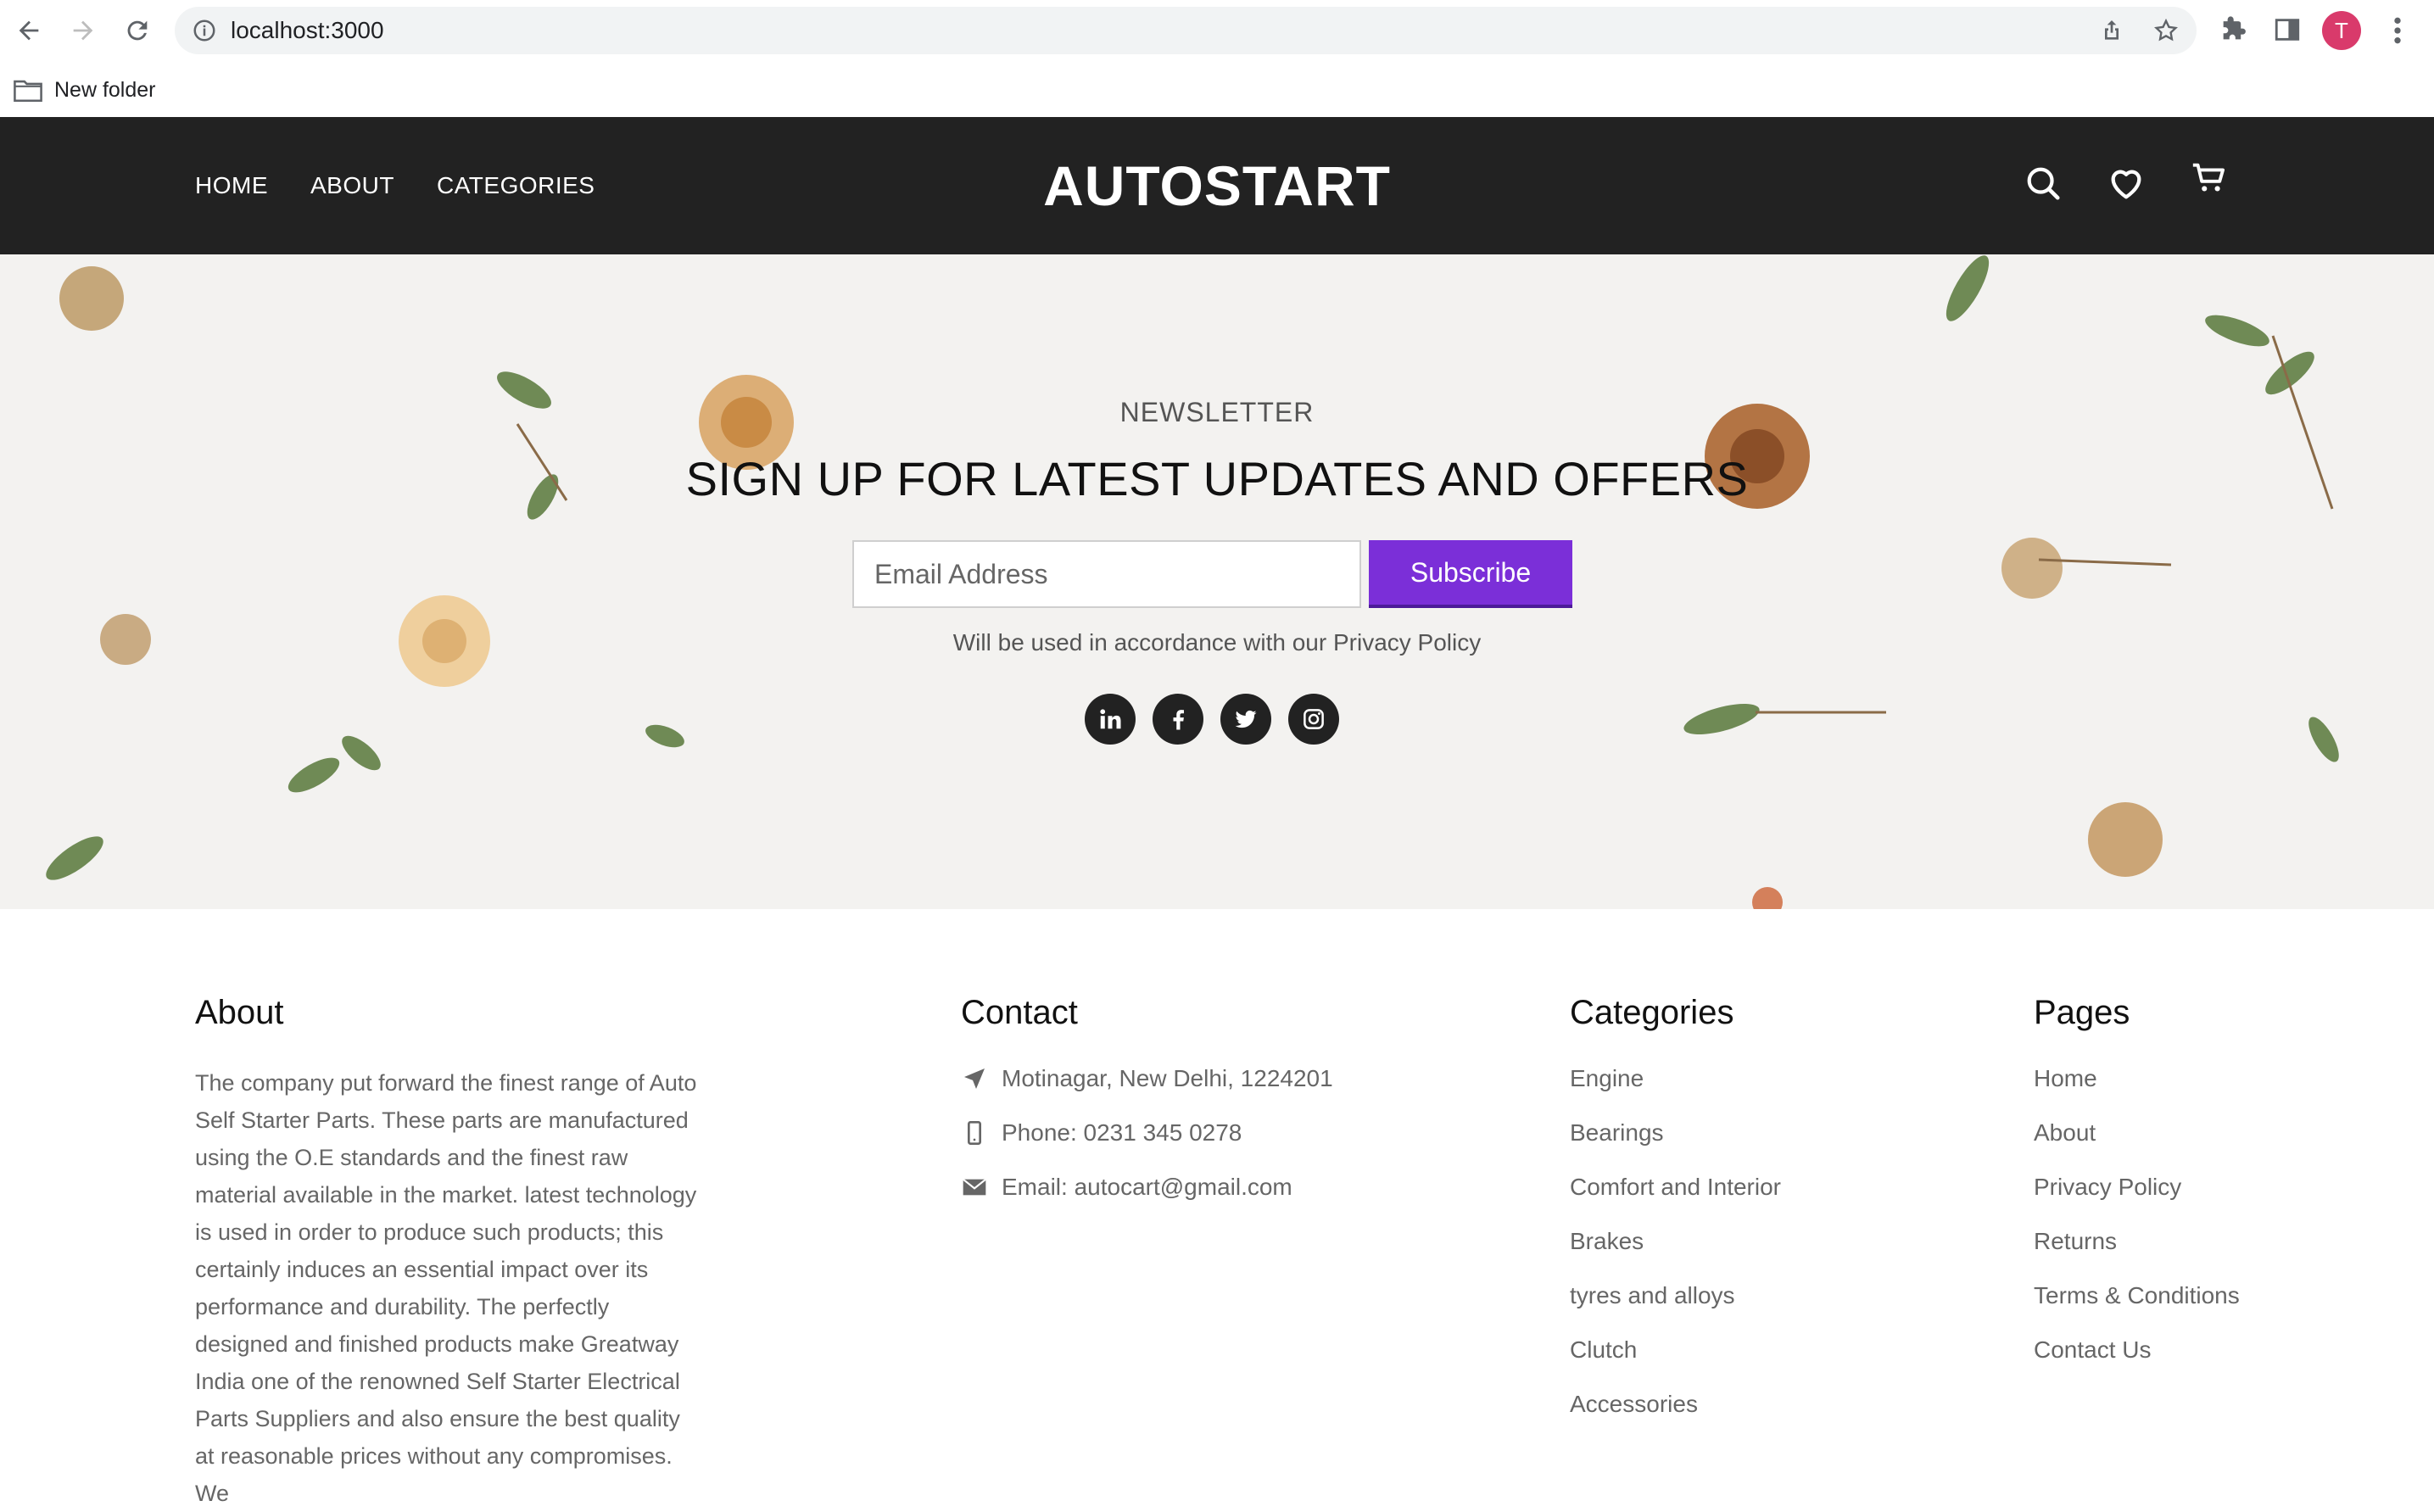 This screenshot has width=2434, height=1512. Describe the element at coordinates (974, 1187) in the screenshot. I see `envelope-icon` at that location.